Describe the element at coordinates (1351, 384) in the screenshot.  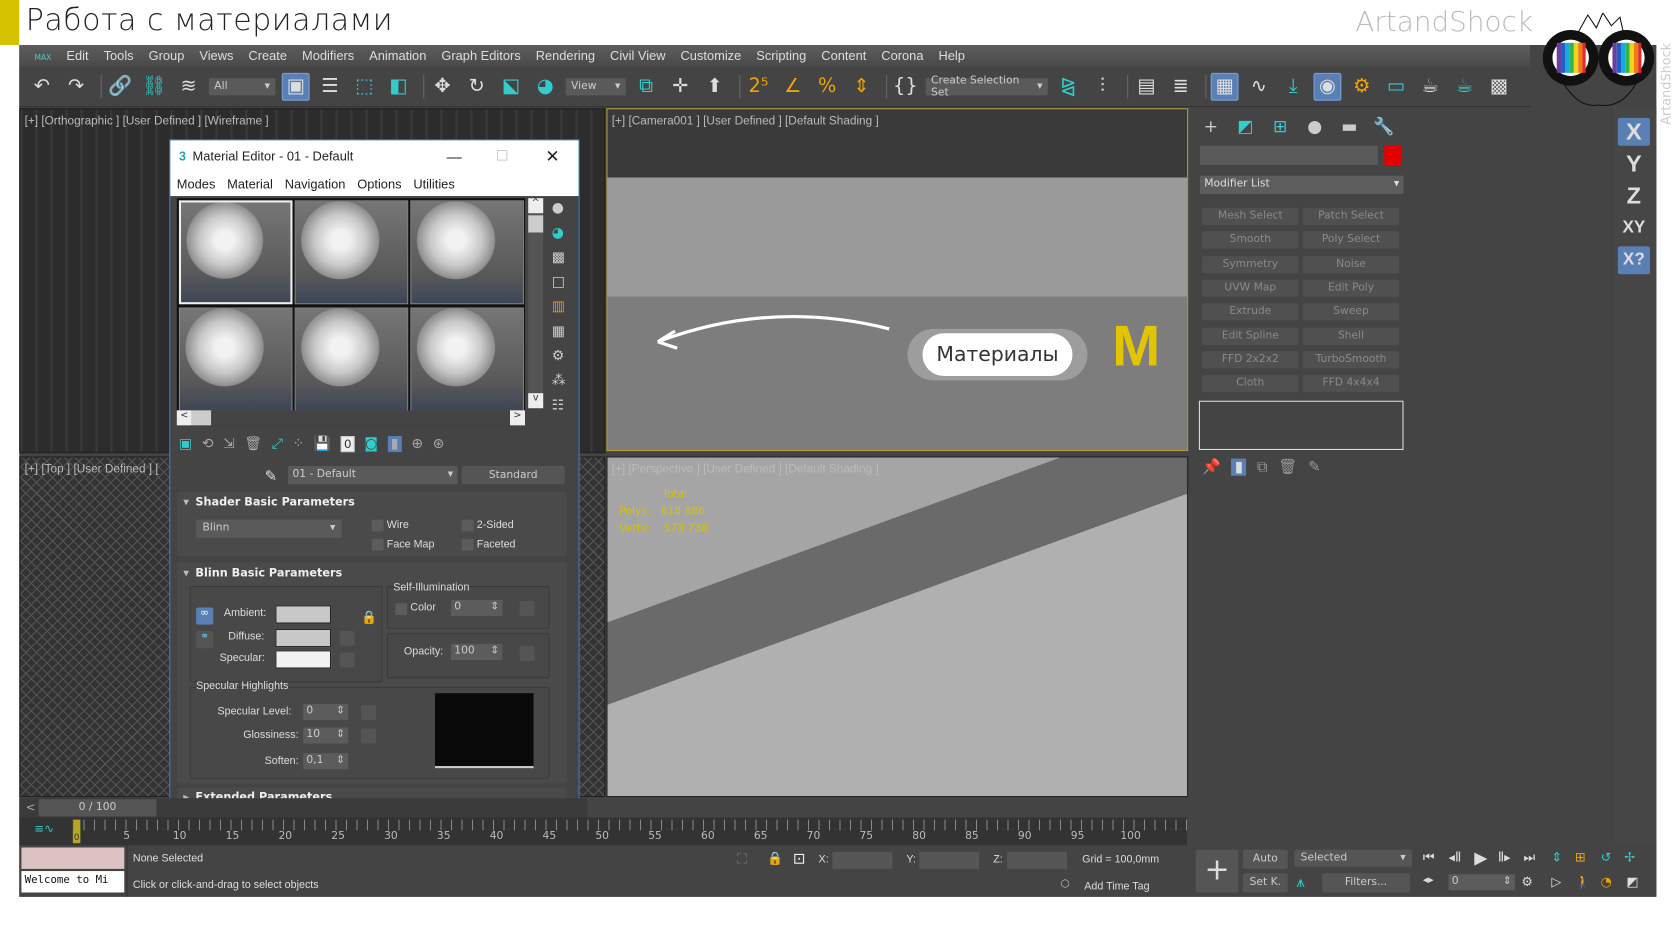
I see `modifier-button: FFD 4x4x4` at that location.